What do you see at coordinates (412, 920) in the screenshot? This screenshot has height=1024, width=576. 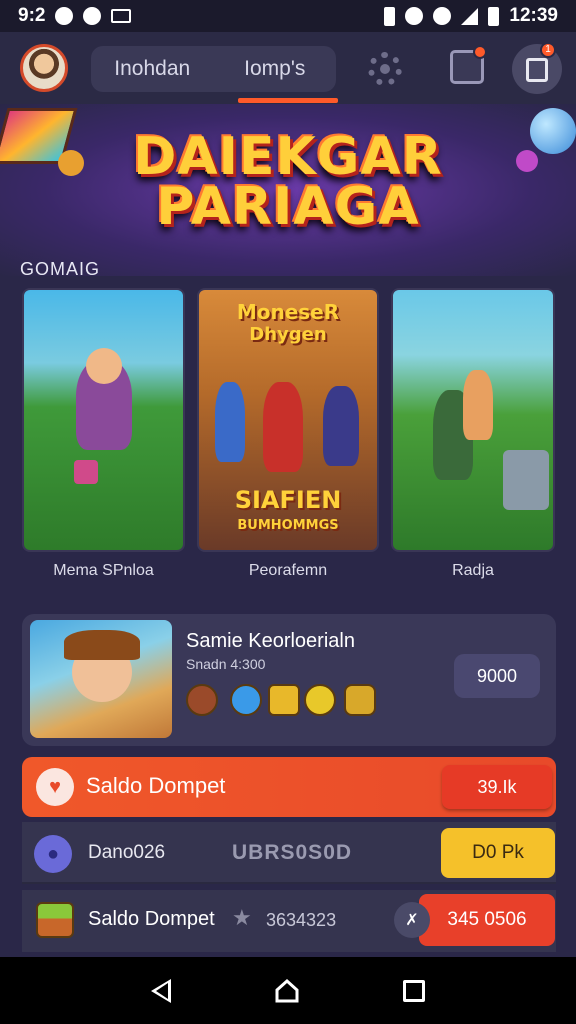 I see `tools-icon: ✗` at bounding box center [412, 920].